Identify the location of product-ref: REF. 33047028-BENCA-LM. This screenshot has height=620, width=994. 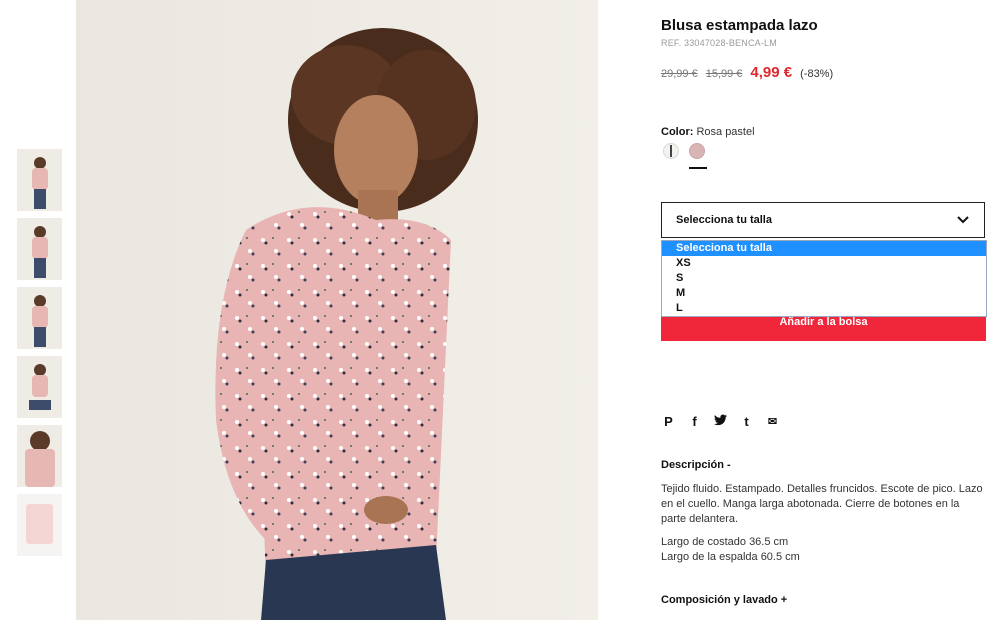
(719, 43).